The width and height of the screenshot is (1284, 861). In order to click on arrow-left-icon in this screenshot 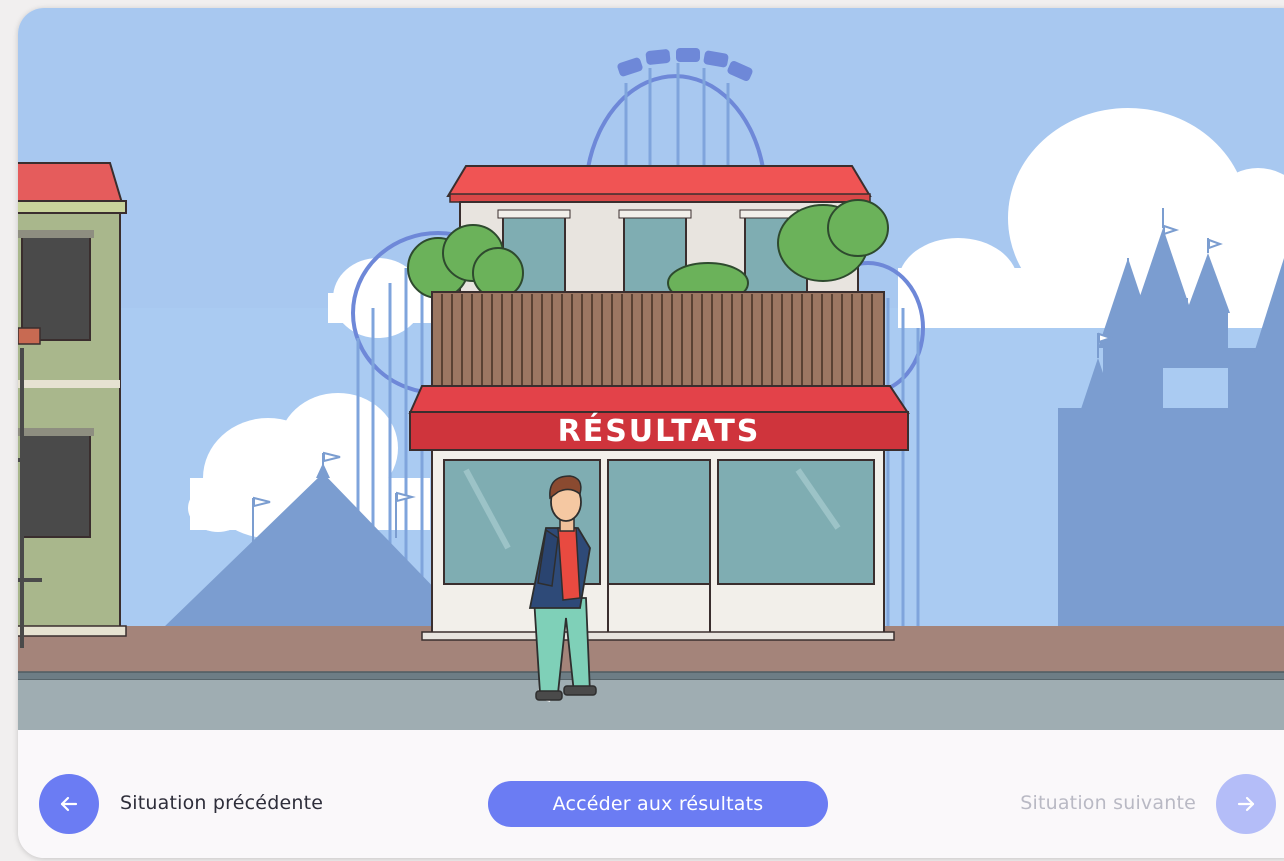, I will do `click(69, 804)`.